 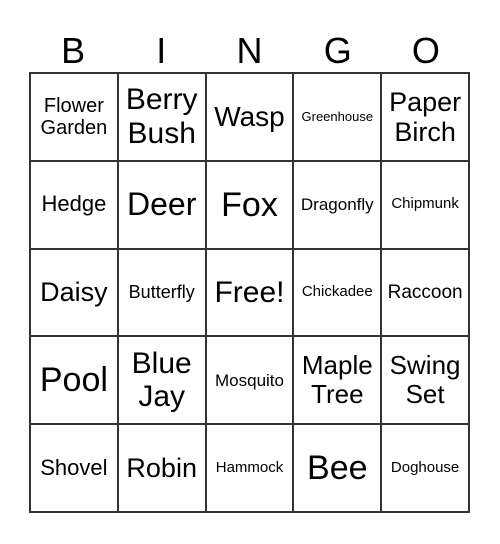 I want to click on bingo-cell: Free!, so click(x=249, y=292).